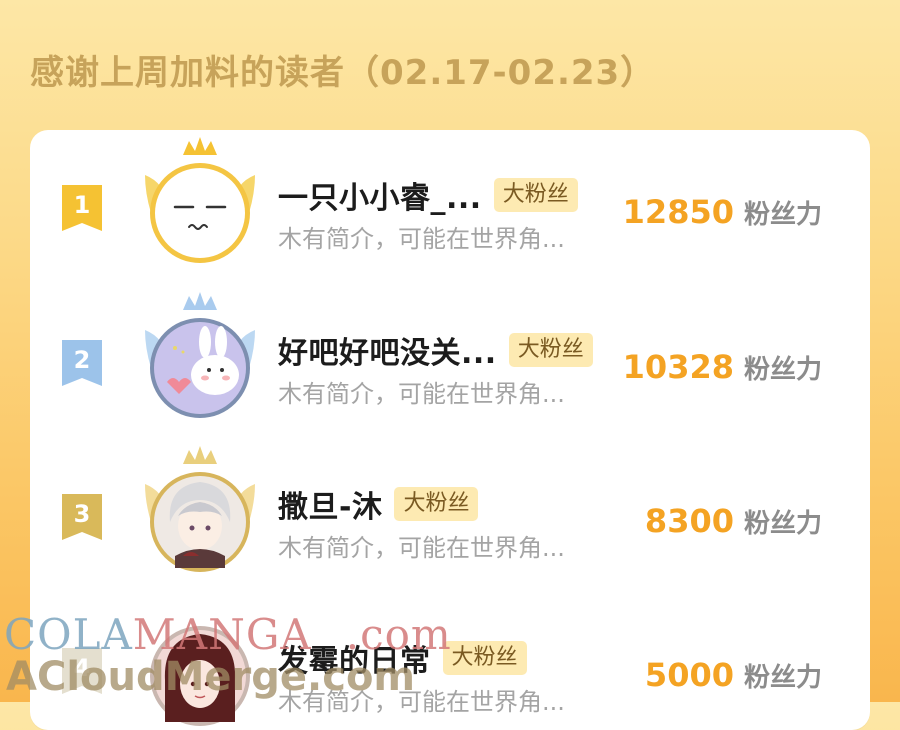 This screenshot has height=730, width=900. I want to click on fan-power-value: 12850, so click(678, 212).